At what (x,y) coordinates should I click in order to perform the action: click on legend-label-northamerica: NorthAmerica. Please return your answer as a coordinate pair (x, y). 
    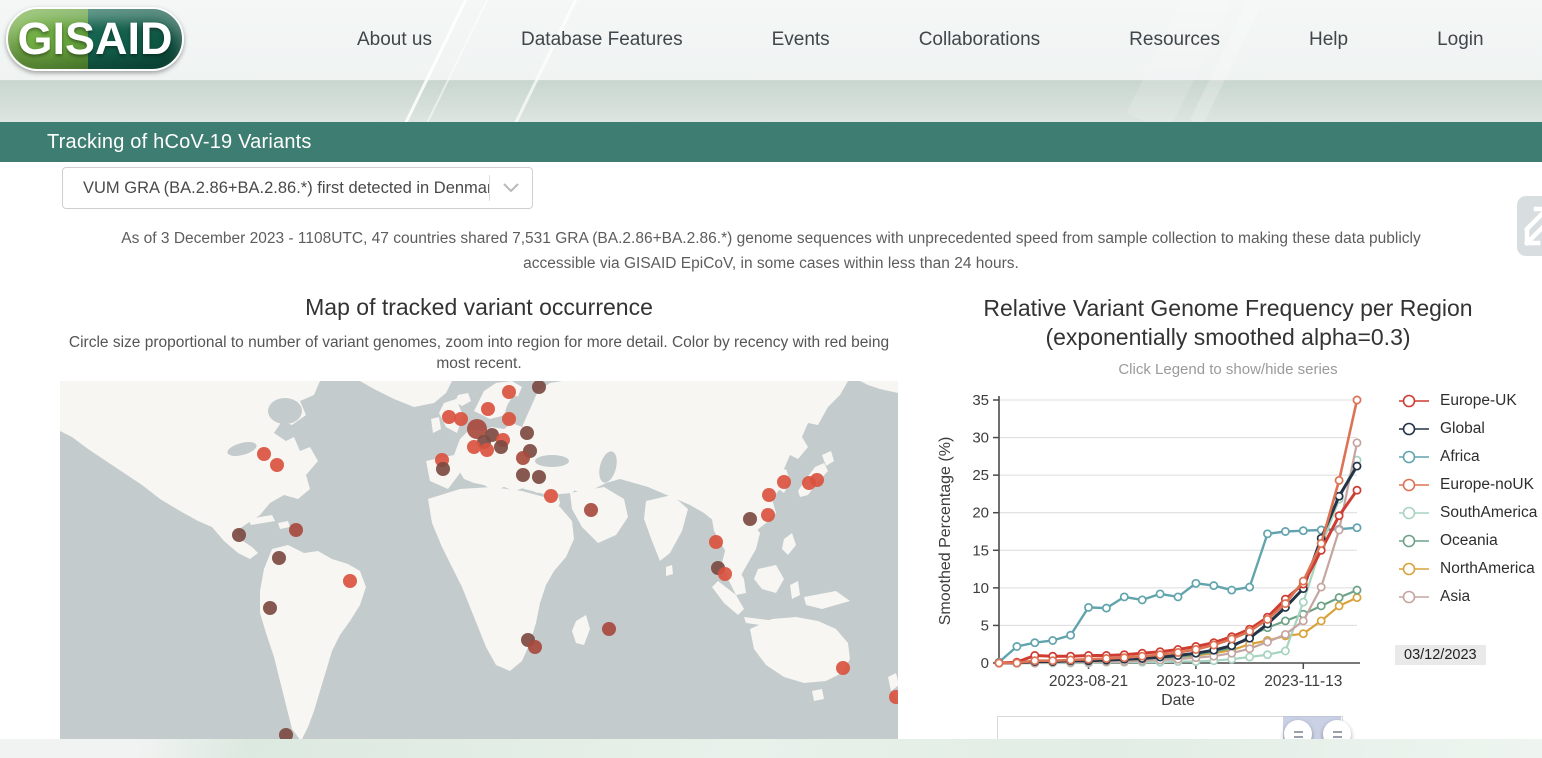
    Looking at the image, I should click on (1487, 568).